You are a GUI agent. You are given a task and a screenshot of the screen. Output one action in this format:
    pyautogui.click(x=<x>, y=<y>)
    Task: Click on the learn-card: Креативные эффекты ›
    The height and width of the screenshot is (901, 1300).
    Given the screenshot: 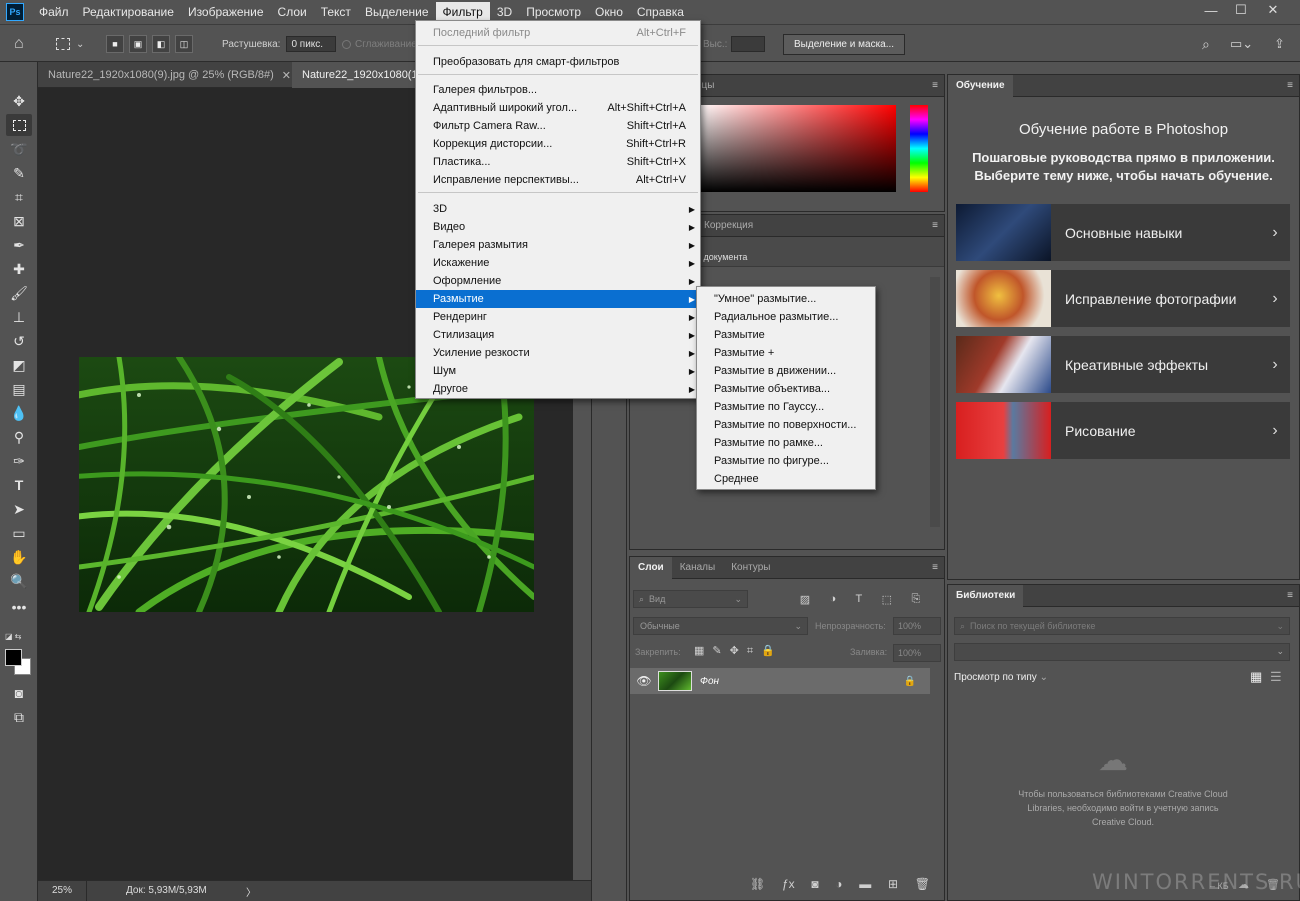 What is the action you would take?
    pyautogui.click(x=1123, y=364)
    